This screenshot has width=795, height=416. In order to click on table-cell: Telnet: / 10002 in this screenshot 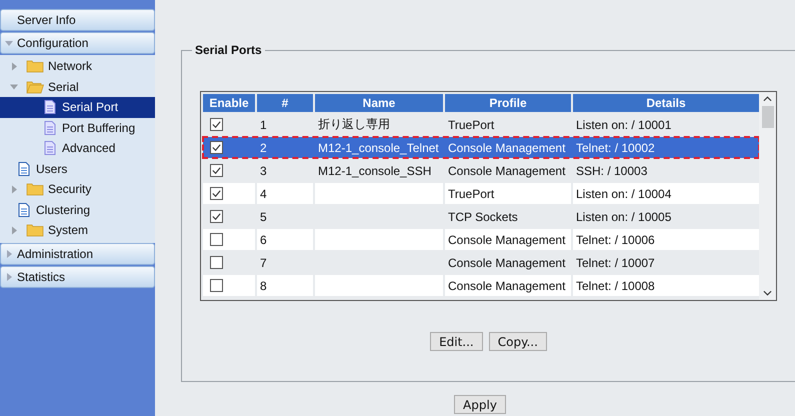, I will do `click(615, 147)`.